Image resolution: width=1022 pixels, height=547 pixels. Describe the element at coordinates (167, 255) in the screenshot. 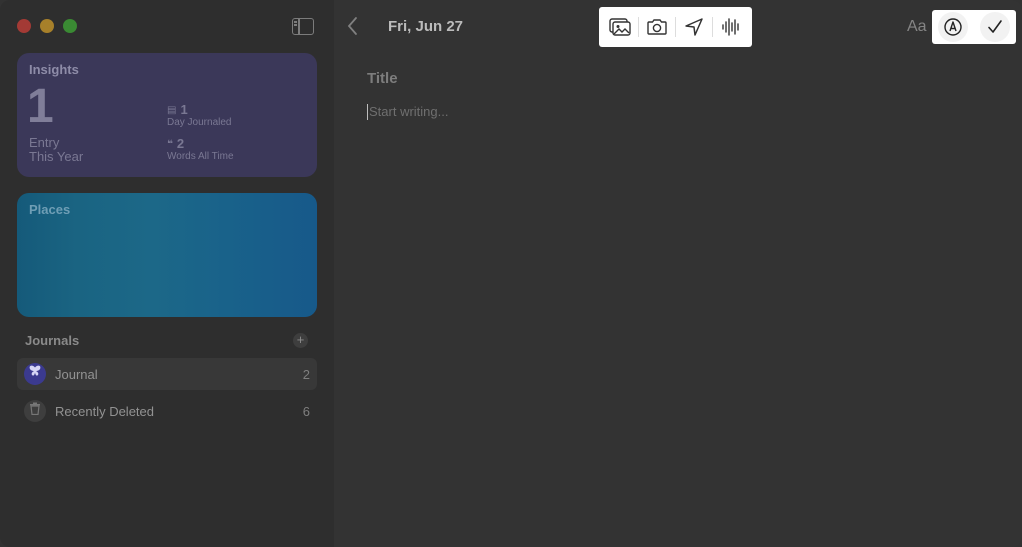

I see `places-card: Places` at that location.